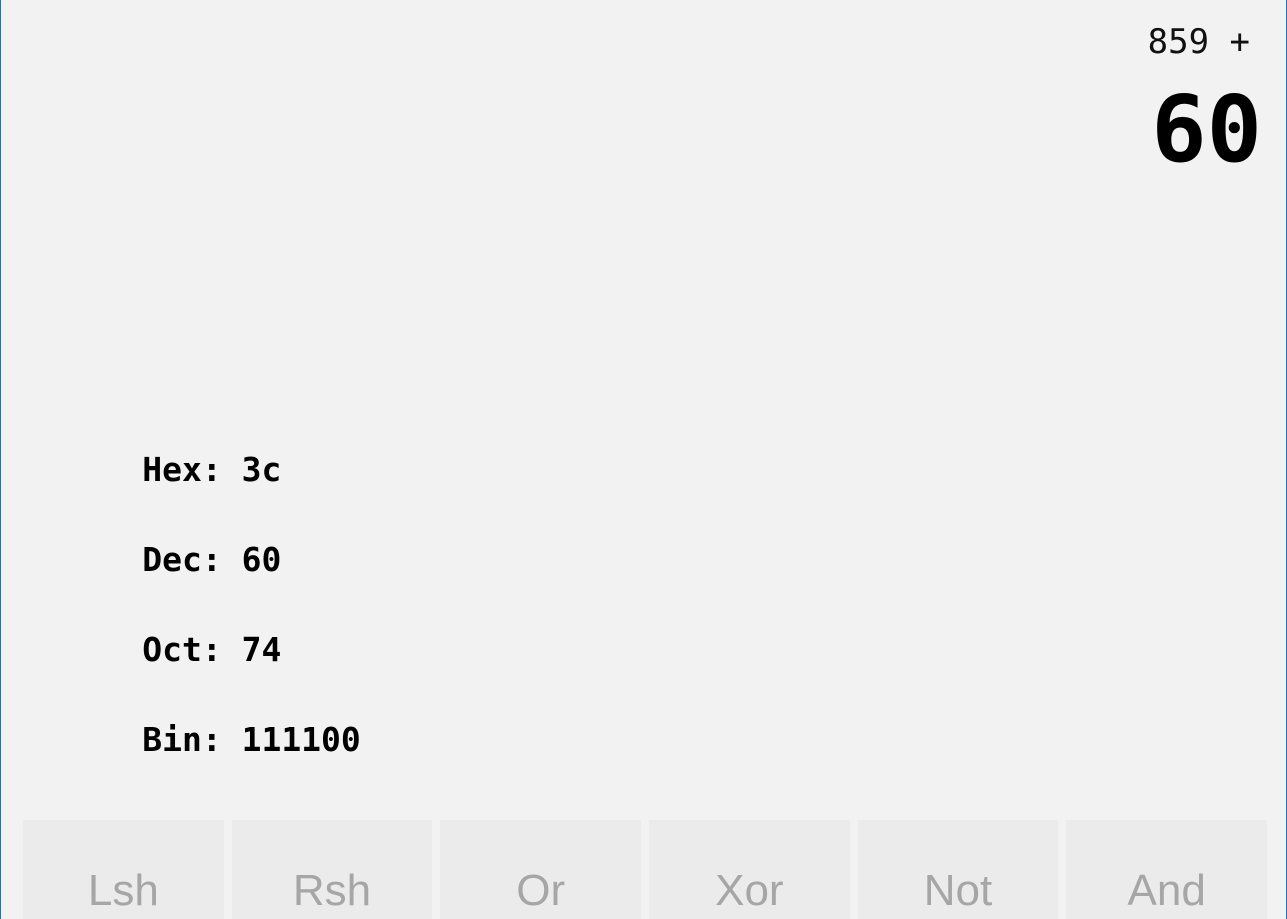 The width and height of the screenshot is (1287, 919). What do you see at coordinates (301, 739) in the screenshot?
I see `bin-value: 111100` at bounding box center [301, 739].